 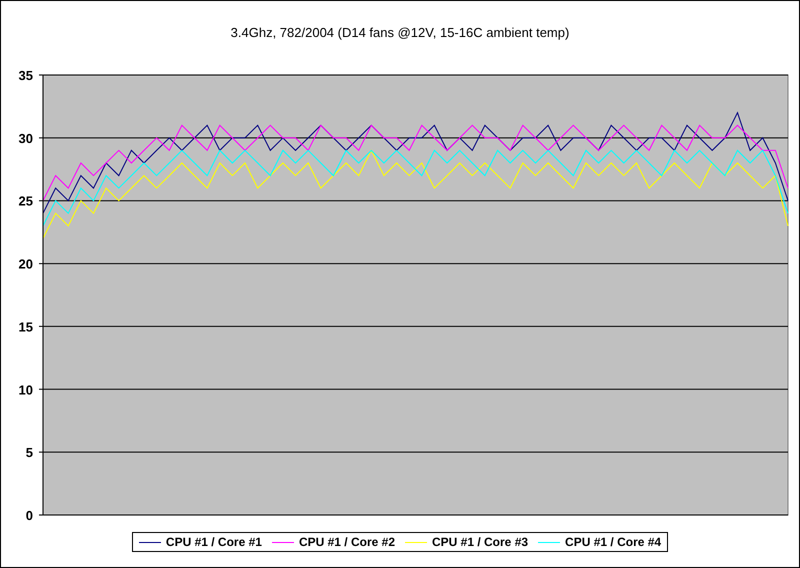 I want to click on axis-tick-label: 20, so click(x=25, y=264).